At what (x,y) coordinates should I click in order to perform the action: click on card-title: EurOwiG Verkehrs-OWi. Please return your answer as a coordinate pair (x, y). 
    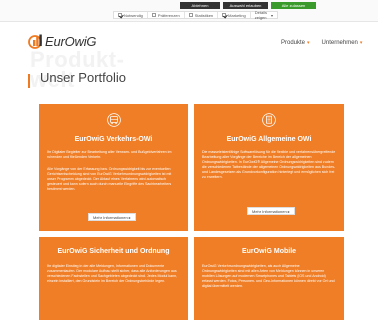
    Looking at the image, I should click on (113, 139).